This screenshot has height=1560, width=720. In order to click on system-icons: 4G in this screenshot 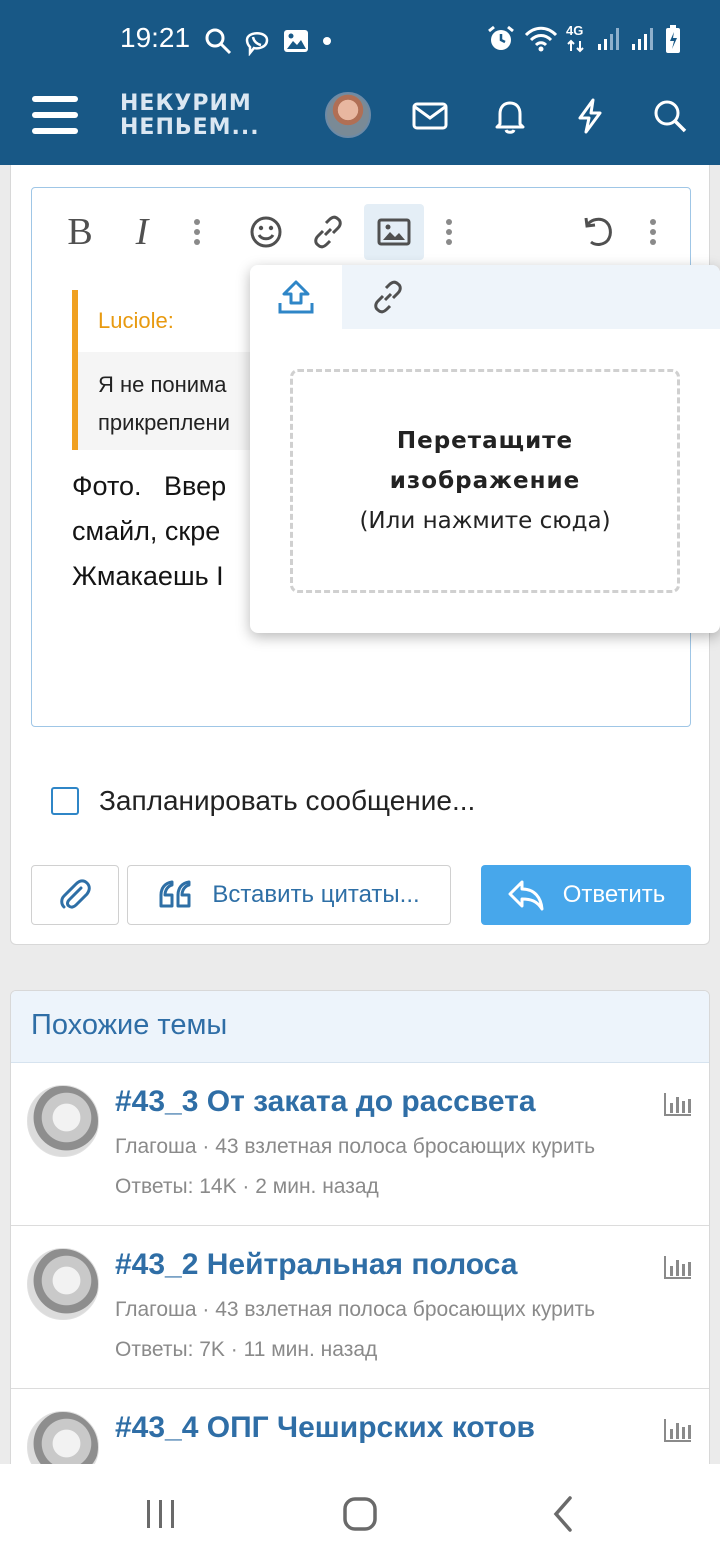, I will do `click(584, 38)`.